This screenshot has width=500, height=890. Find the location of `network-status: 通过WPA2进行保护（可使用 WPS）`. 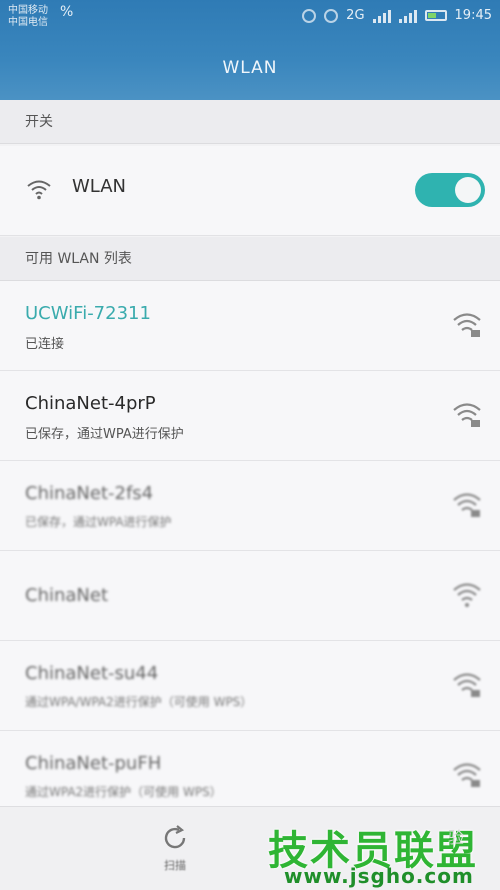

network-status: 通过WPA2进行保护（可使用 WPS） is located at coordinates (123, 792).